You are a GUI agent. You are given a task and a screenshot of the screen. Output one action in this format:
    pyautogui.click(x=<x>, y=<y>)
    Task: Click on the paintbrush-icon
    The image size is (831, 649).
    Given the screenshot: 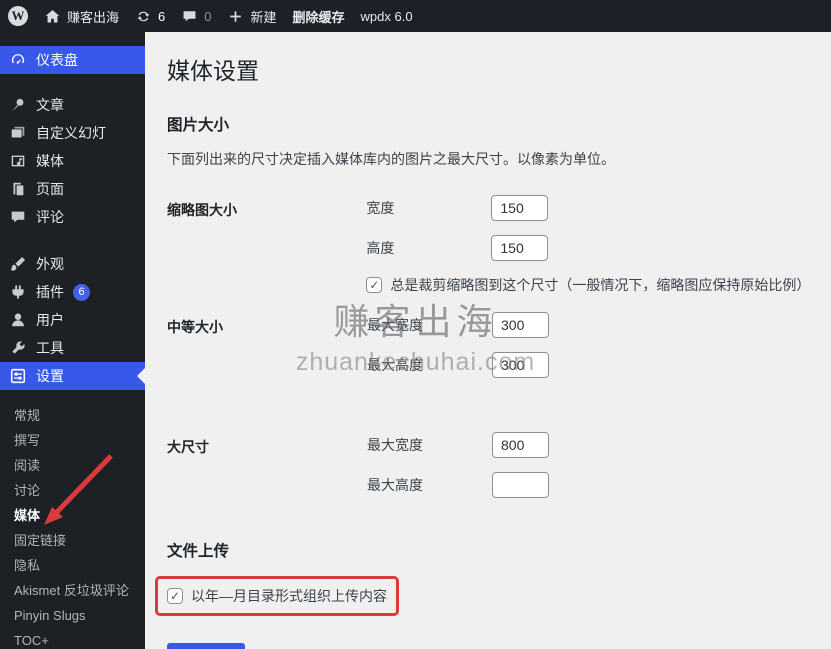 What is the action you would take?
    pyautogui.click(x=18, y=263)
    